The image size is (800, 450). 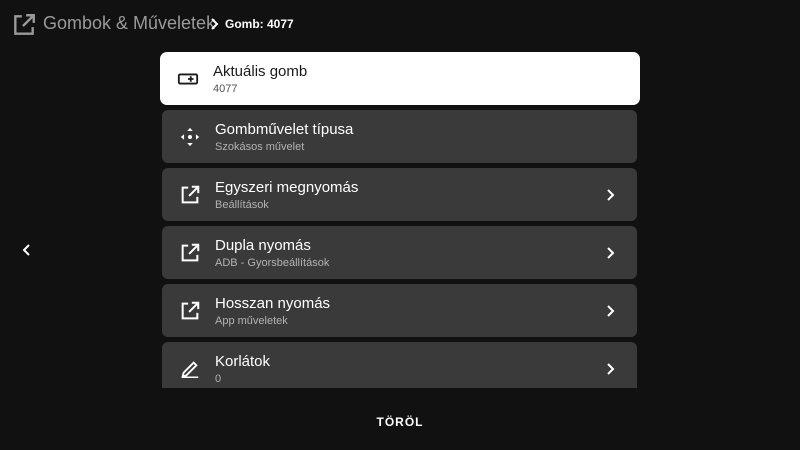 I want to click on item-title: Aktuális gomb, so click(x=260, y=71).